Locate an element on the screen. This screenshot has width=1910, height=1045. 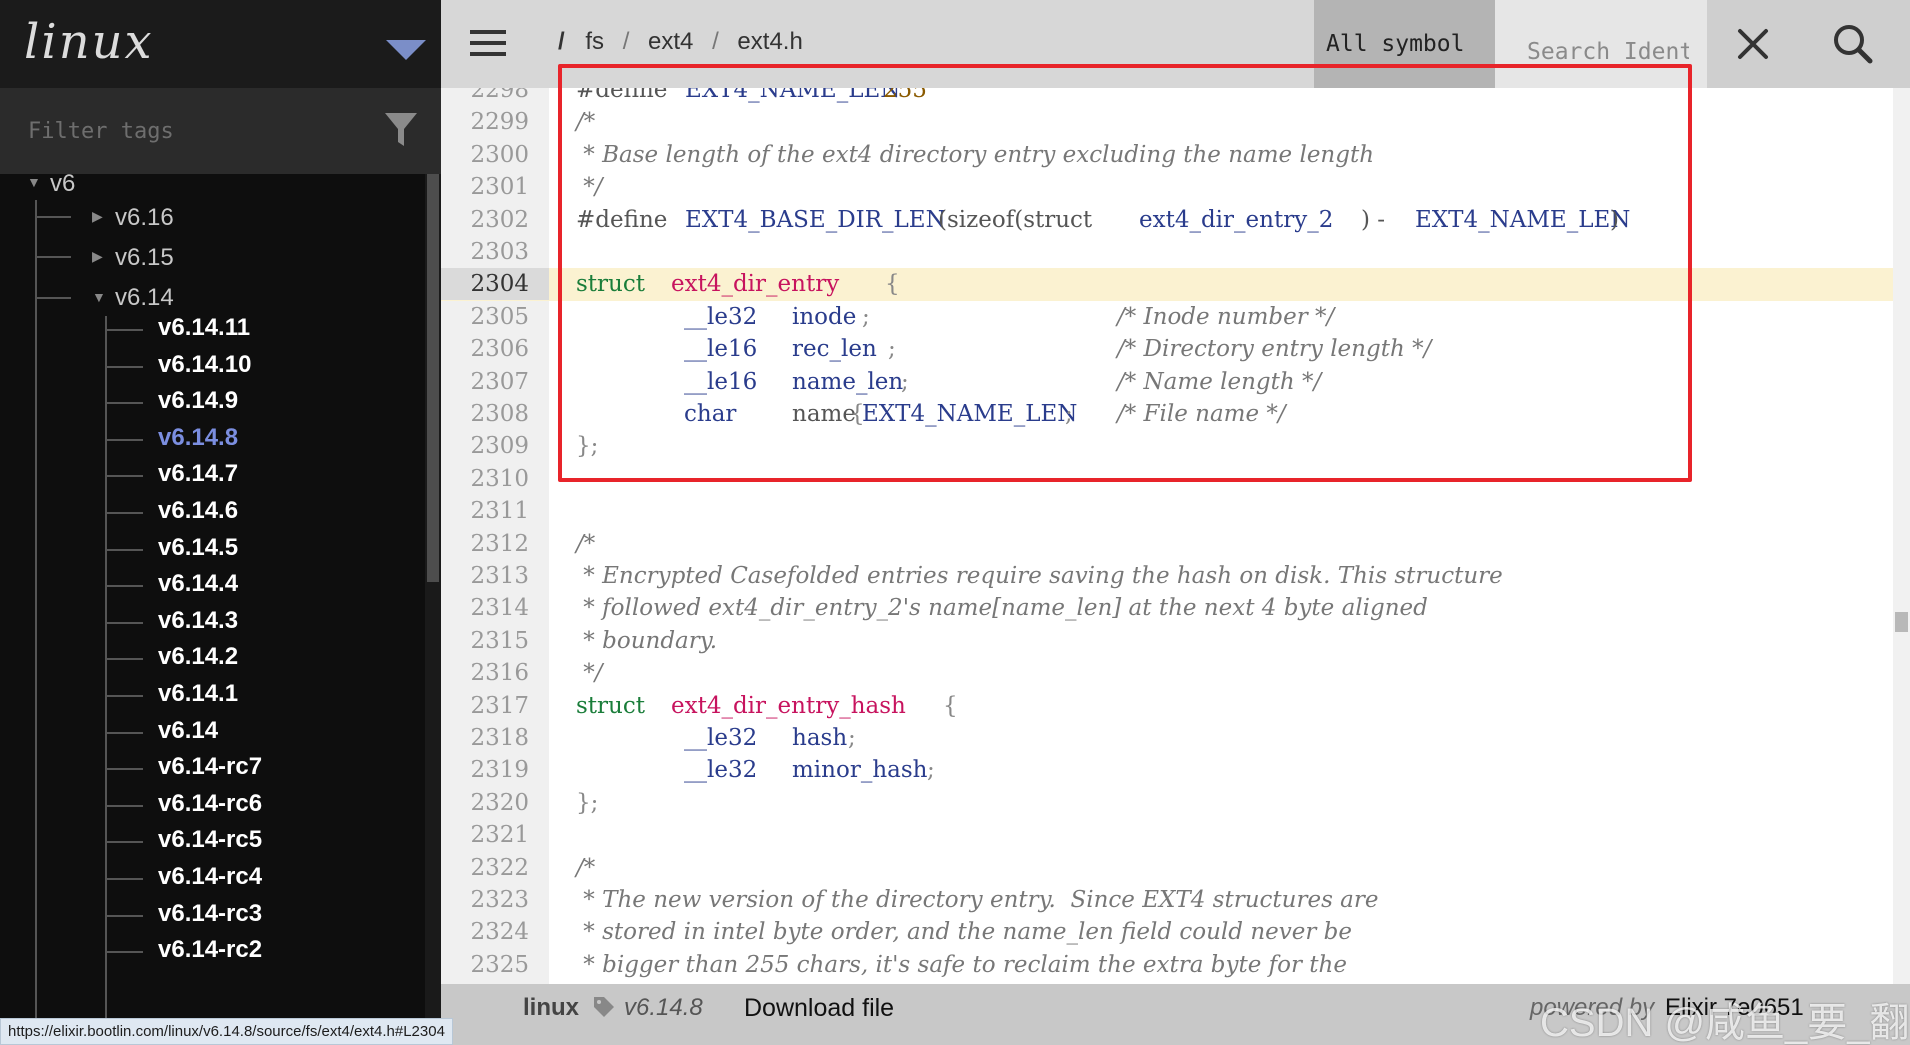
breadcrumb-root: / is located at coordinates (561, 41).